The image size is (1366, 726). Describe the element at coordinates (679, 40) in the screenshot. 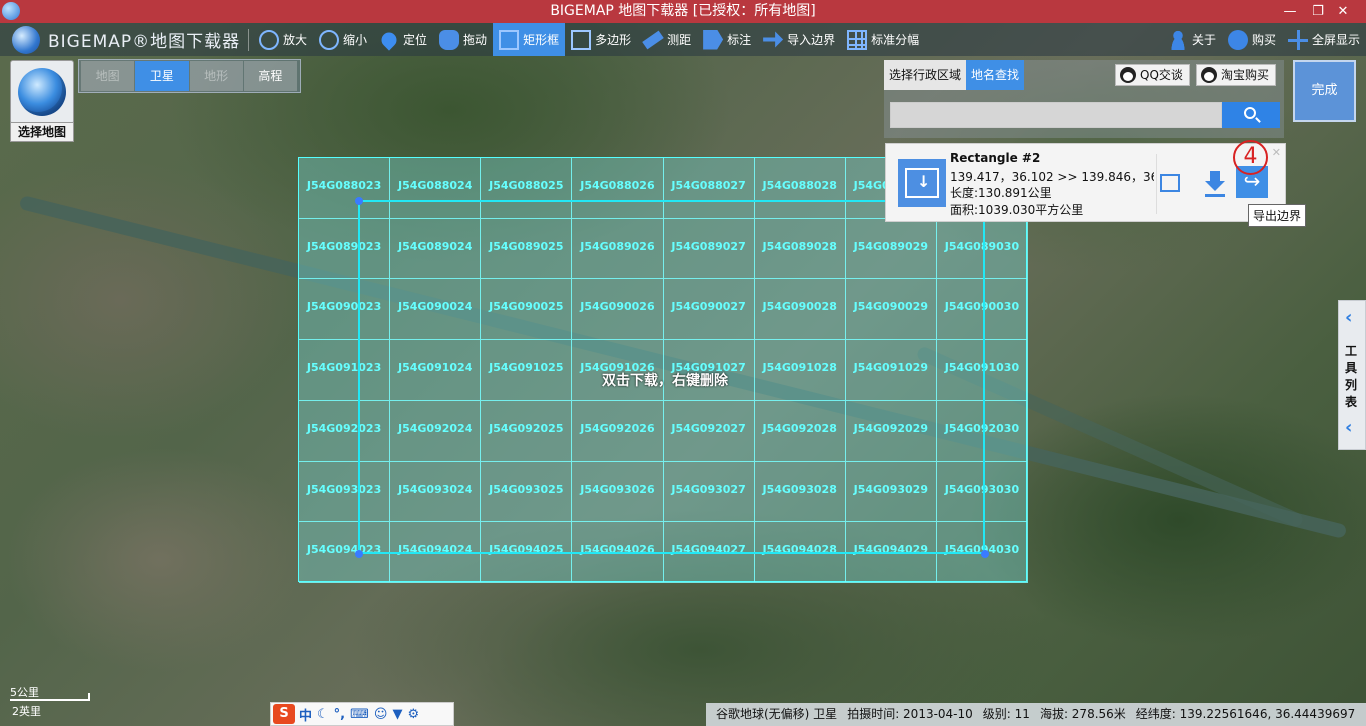

I see `measure-label: 测距` at that location.